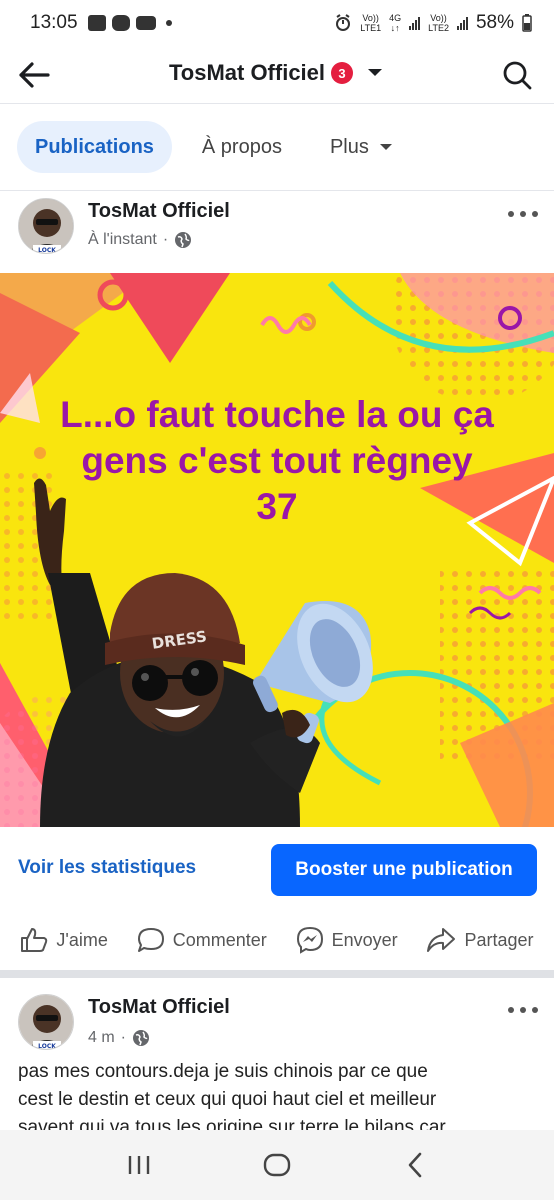 The image size is (554, 1200). What do you see at coordinates (150, 940) in the screenshot?
I see `comment-icon` at bounding box center [150, 940].